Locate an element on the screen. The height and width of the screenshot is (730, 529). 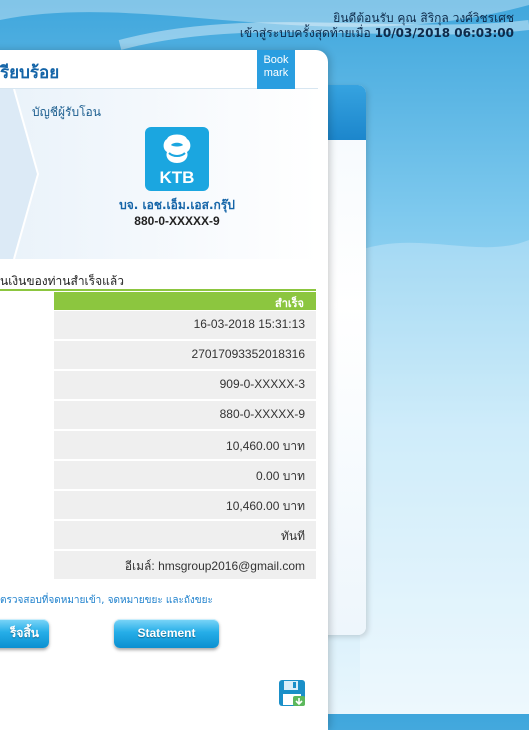
detail-value: 16-03-2018 15:31:13 is located at coordinates (249, 324).